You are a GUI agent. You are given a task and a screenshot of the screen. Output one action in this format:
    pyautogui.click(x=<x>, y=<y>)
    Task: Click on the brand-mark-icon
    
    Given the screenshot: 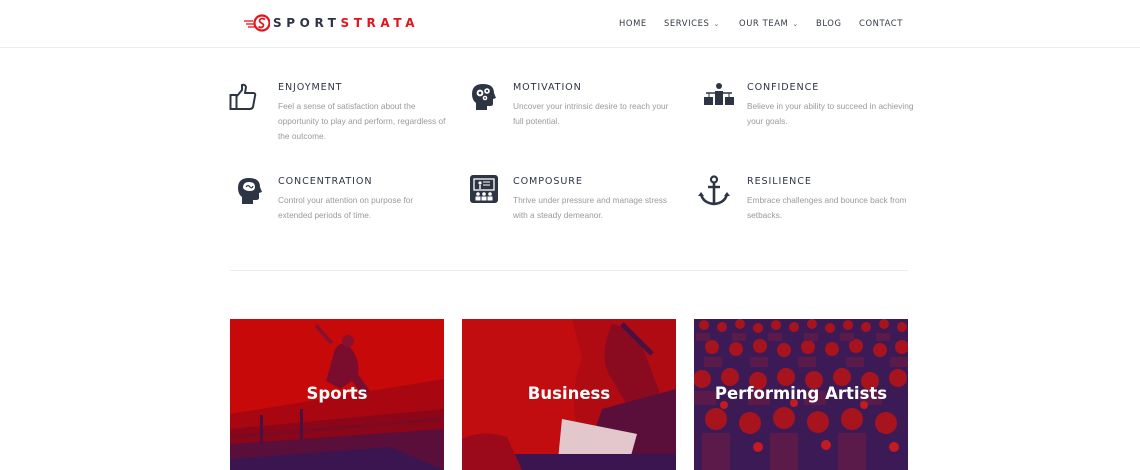 What is the action you would take?
    pyautogui.click(x=257, y=23)
    